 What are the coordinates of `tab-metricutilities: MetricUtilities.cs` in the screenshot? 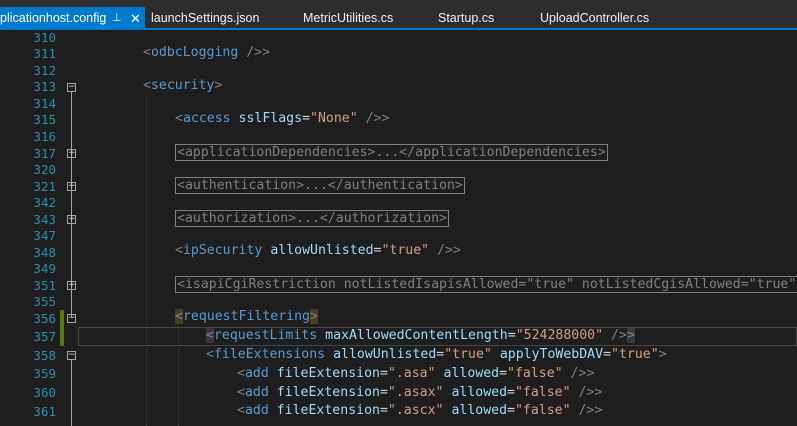 It's located at (348, 18).